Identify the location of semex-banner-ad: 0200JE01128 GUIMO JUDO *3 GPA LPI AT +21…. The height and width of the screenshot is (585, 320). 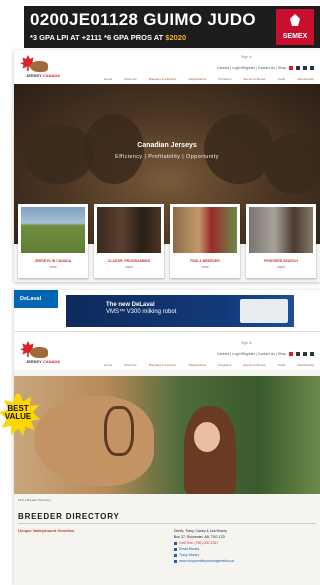
(172, 27).